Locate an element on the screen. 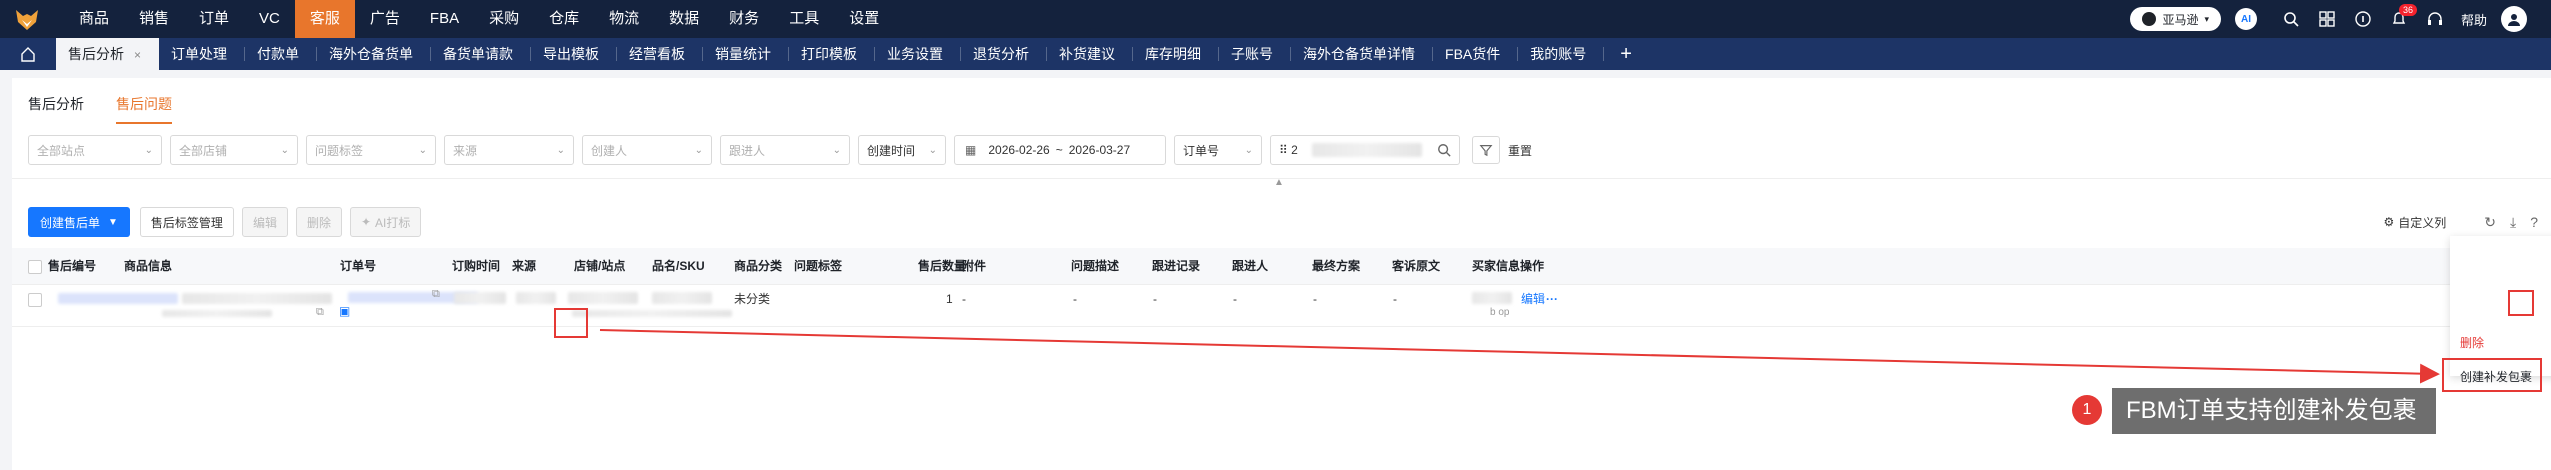 Image resolution: width=2551 pixels, height=470 pixels. order-type-select: 订单号 ⌄ is located at coordinates (1218, 150).